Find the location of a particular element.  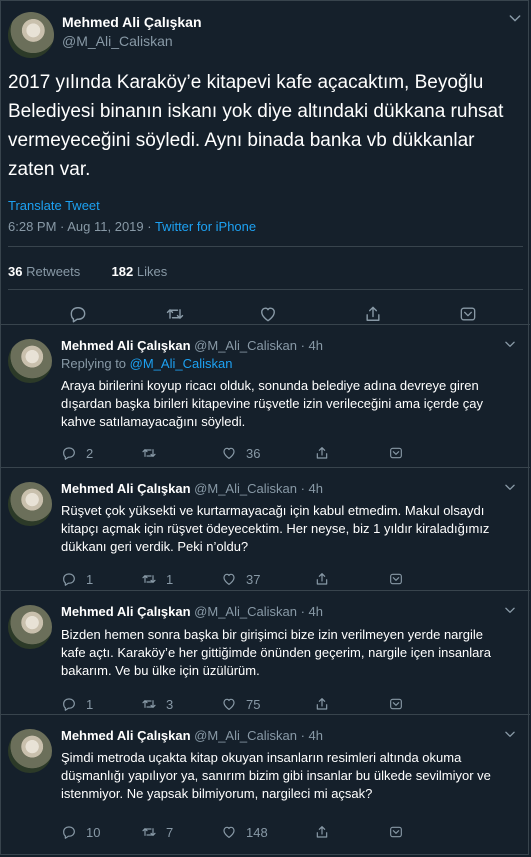

retweet-button is located at coordinates (153, 453).